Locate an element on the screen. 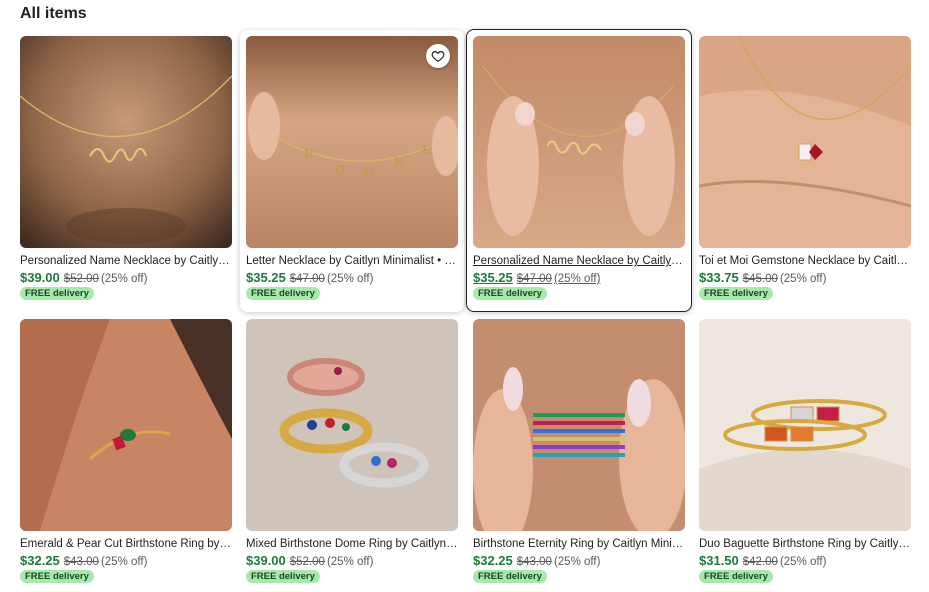 This screenshot has width=929, height=592. gemstone-necklace-image is located at coordinates (805, 142).